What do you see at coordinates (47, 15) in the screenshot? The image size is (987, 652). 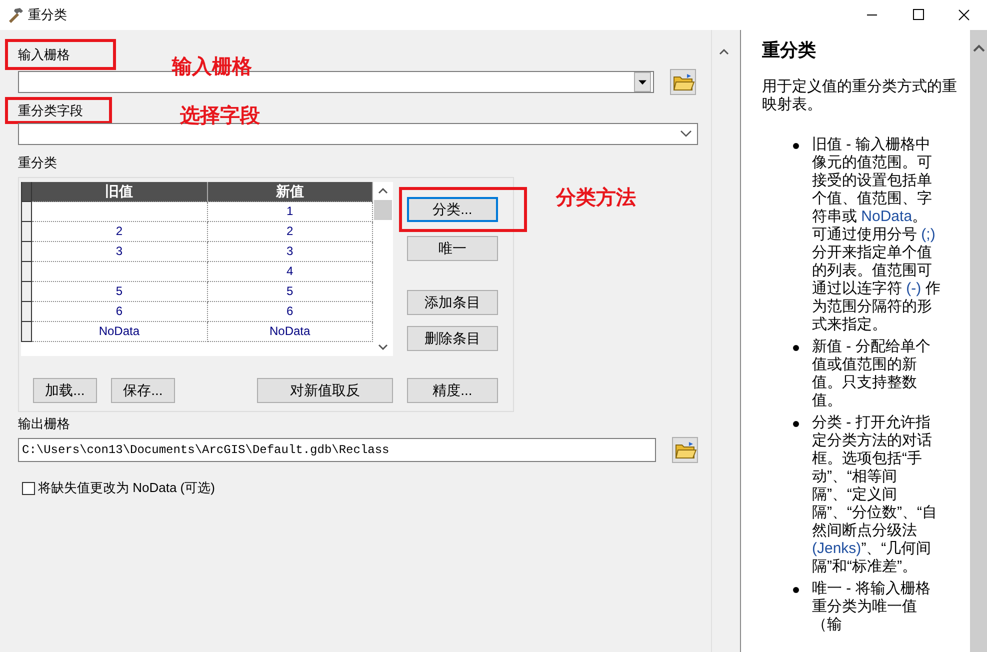 I see `window-title: 重分类` at bounding box center [47, 15].